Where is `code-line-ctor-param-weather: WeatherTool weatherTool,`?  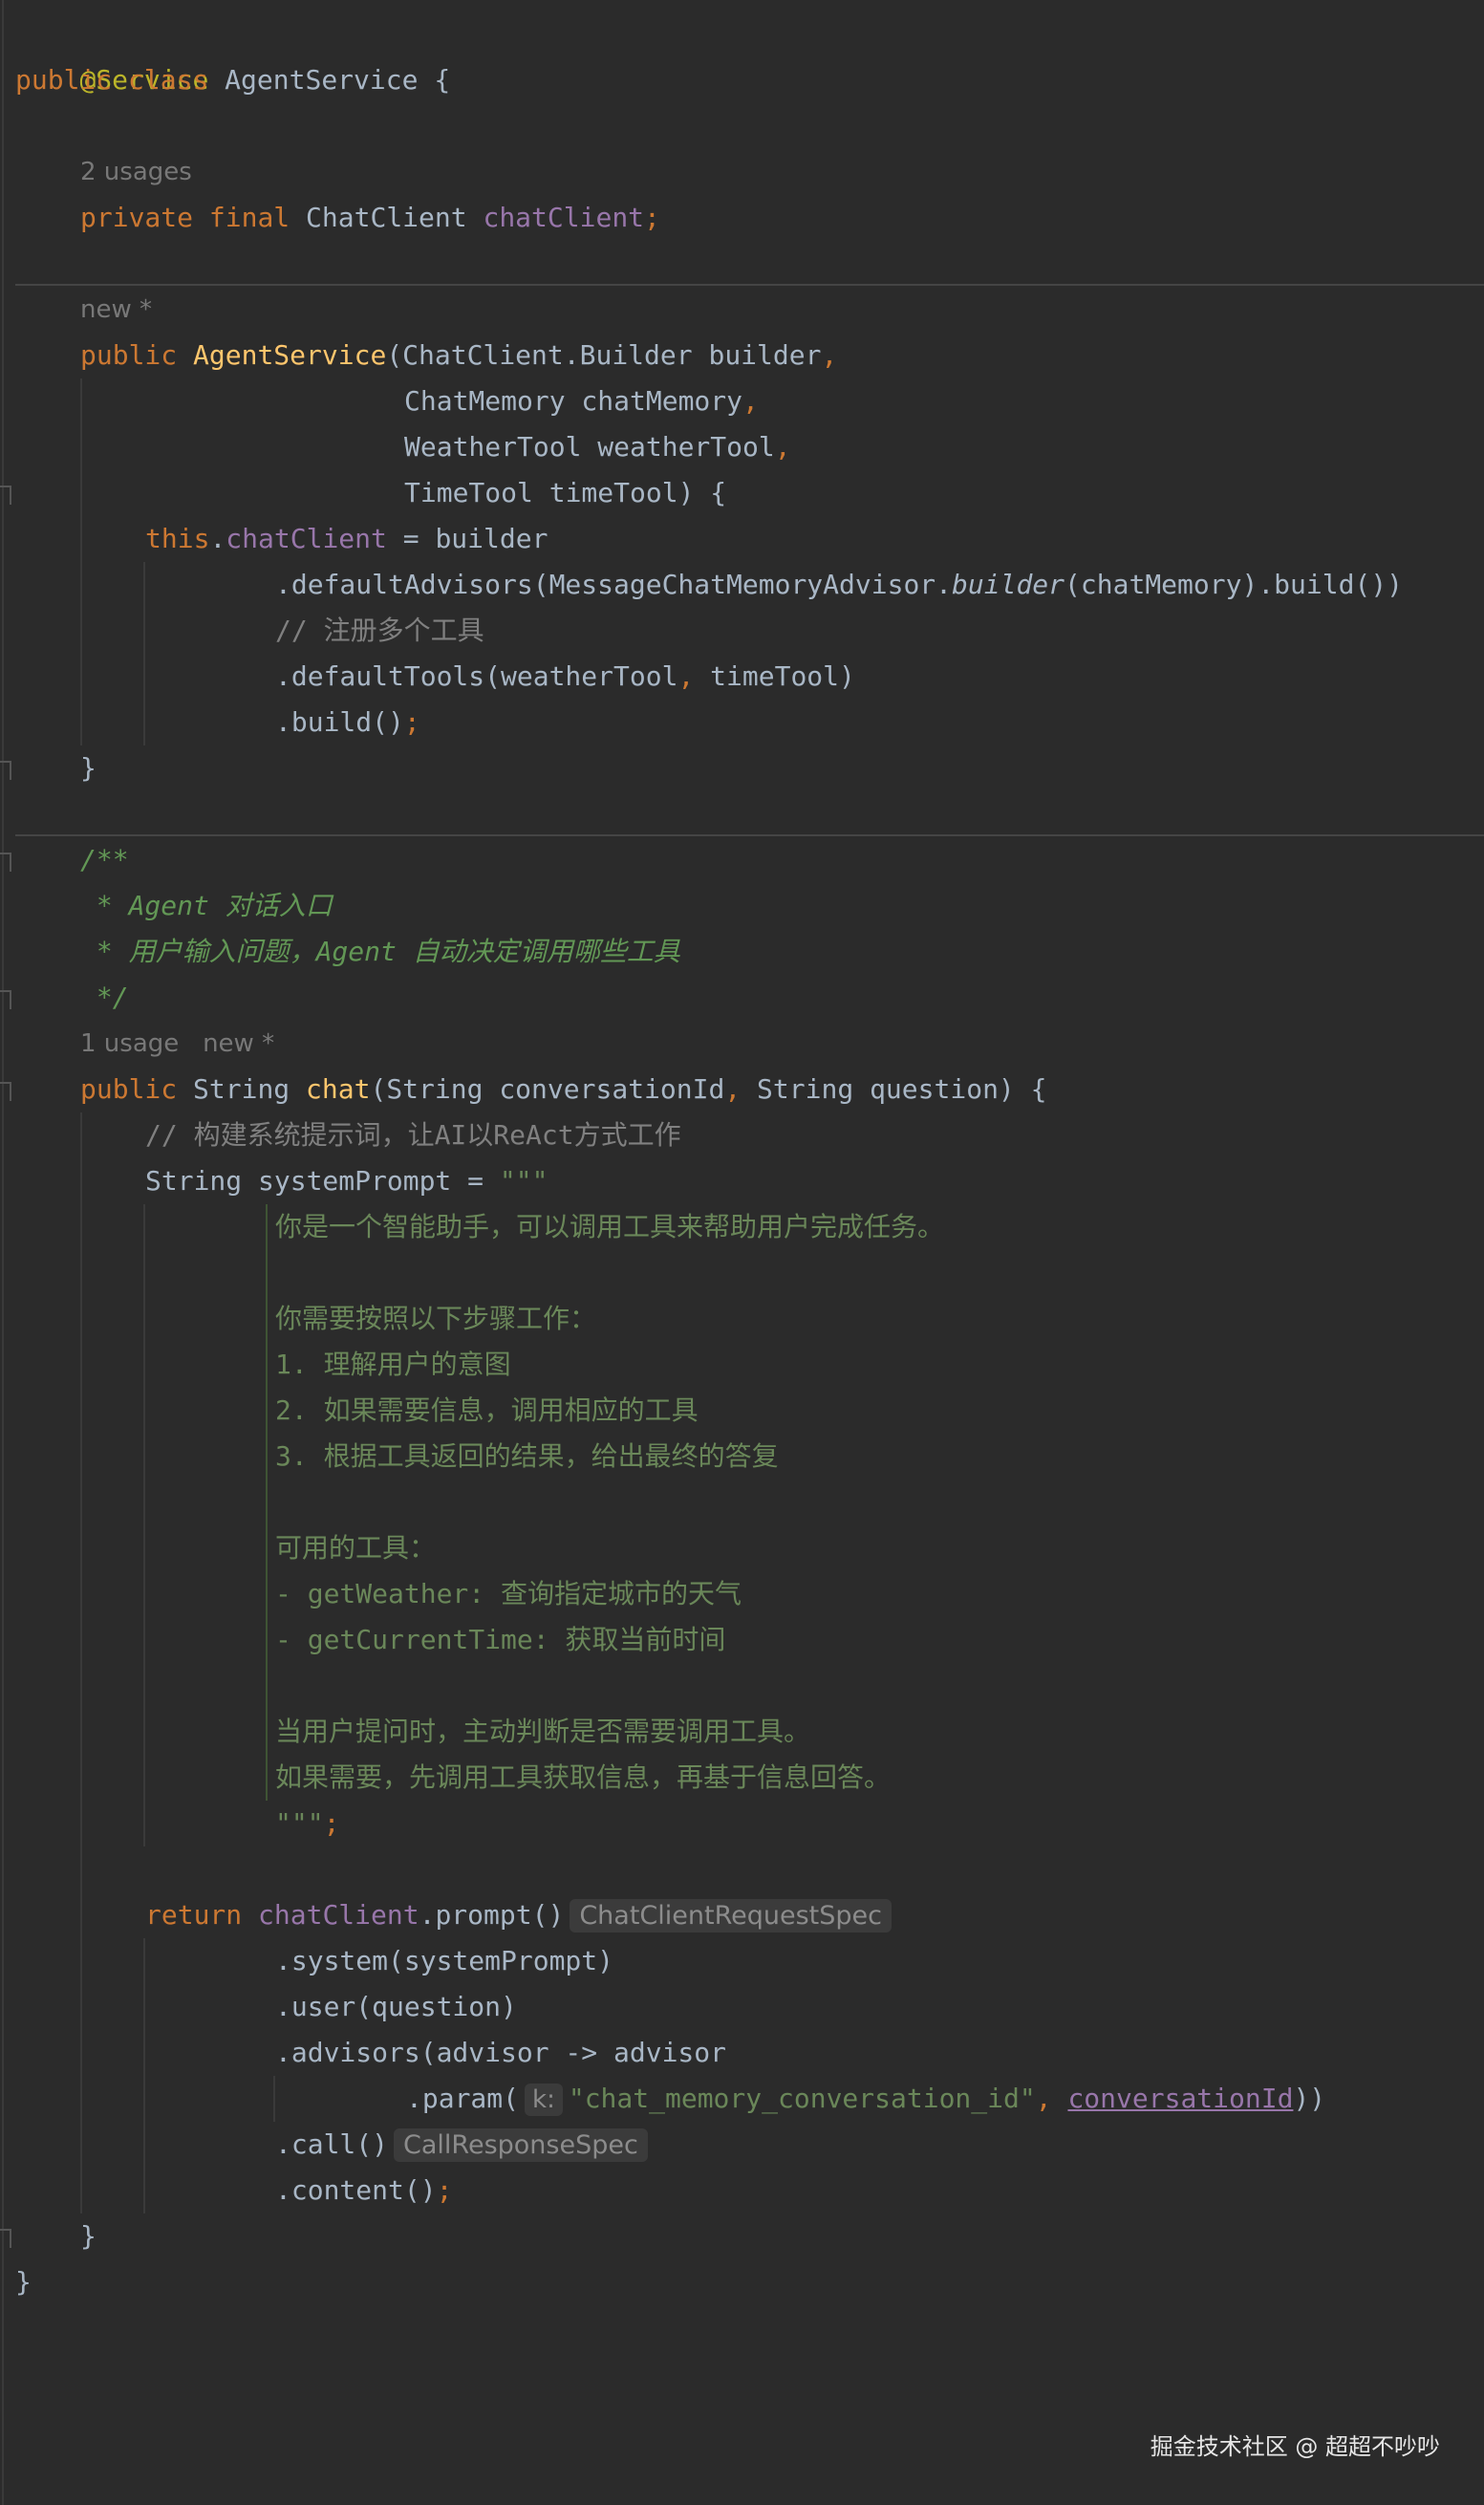 code-line-ctor-param-weather: WeatherTool weatherTool, is located at coordinates (598, 447).